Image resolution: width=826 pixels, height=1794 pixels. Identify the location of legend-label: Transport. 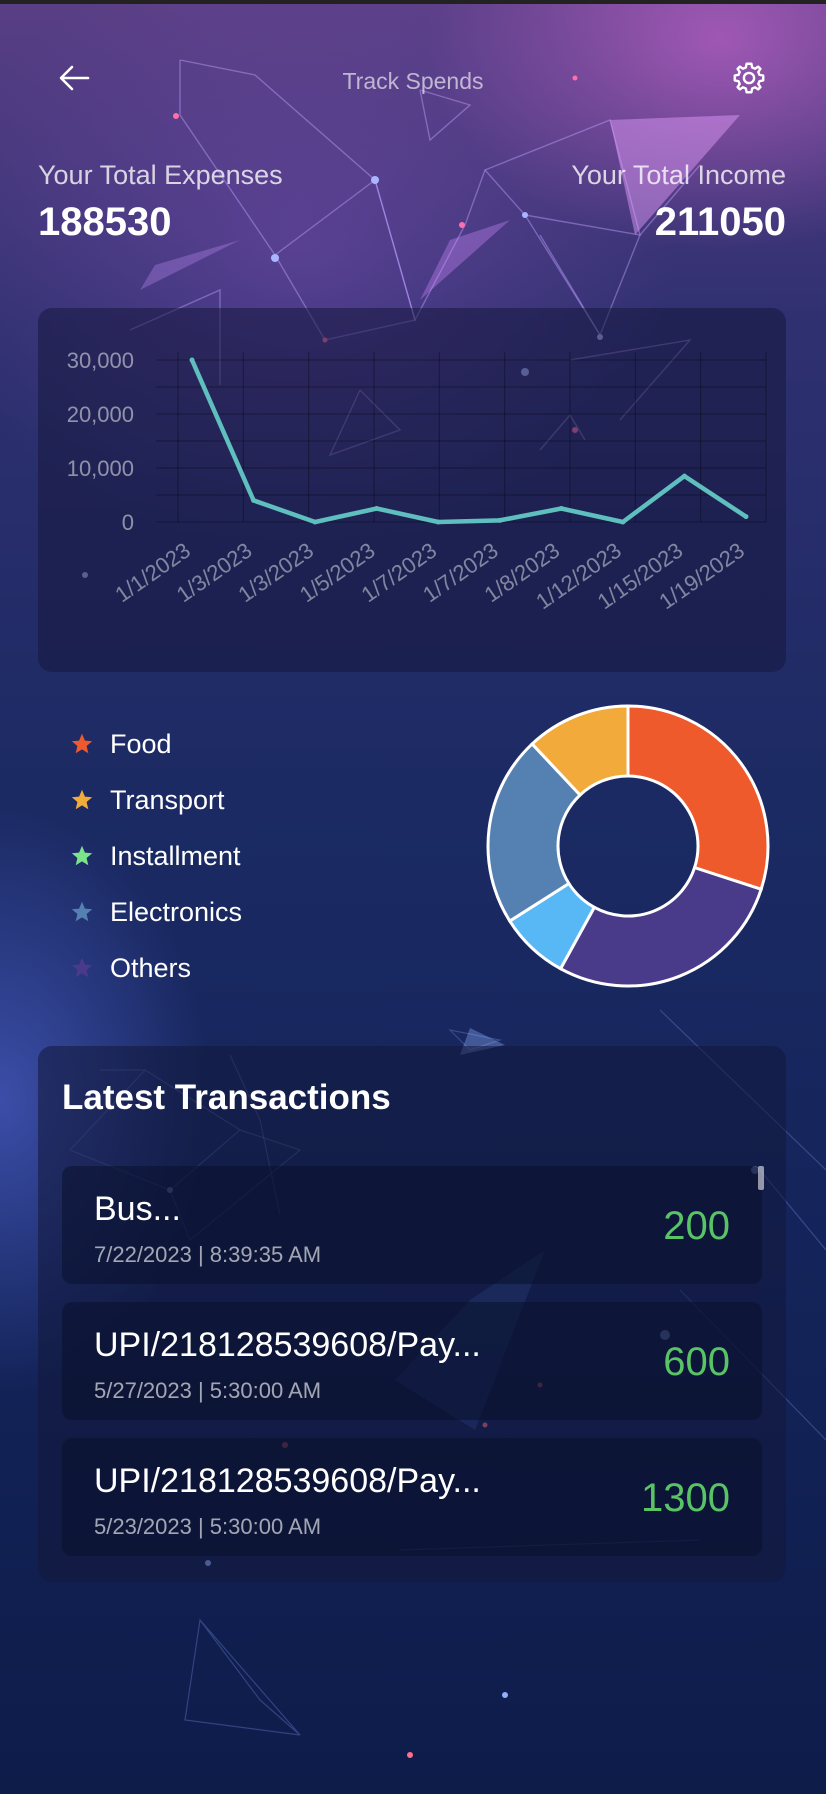
(167, 799).